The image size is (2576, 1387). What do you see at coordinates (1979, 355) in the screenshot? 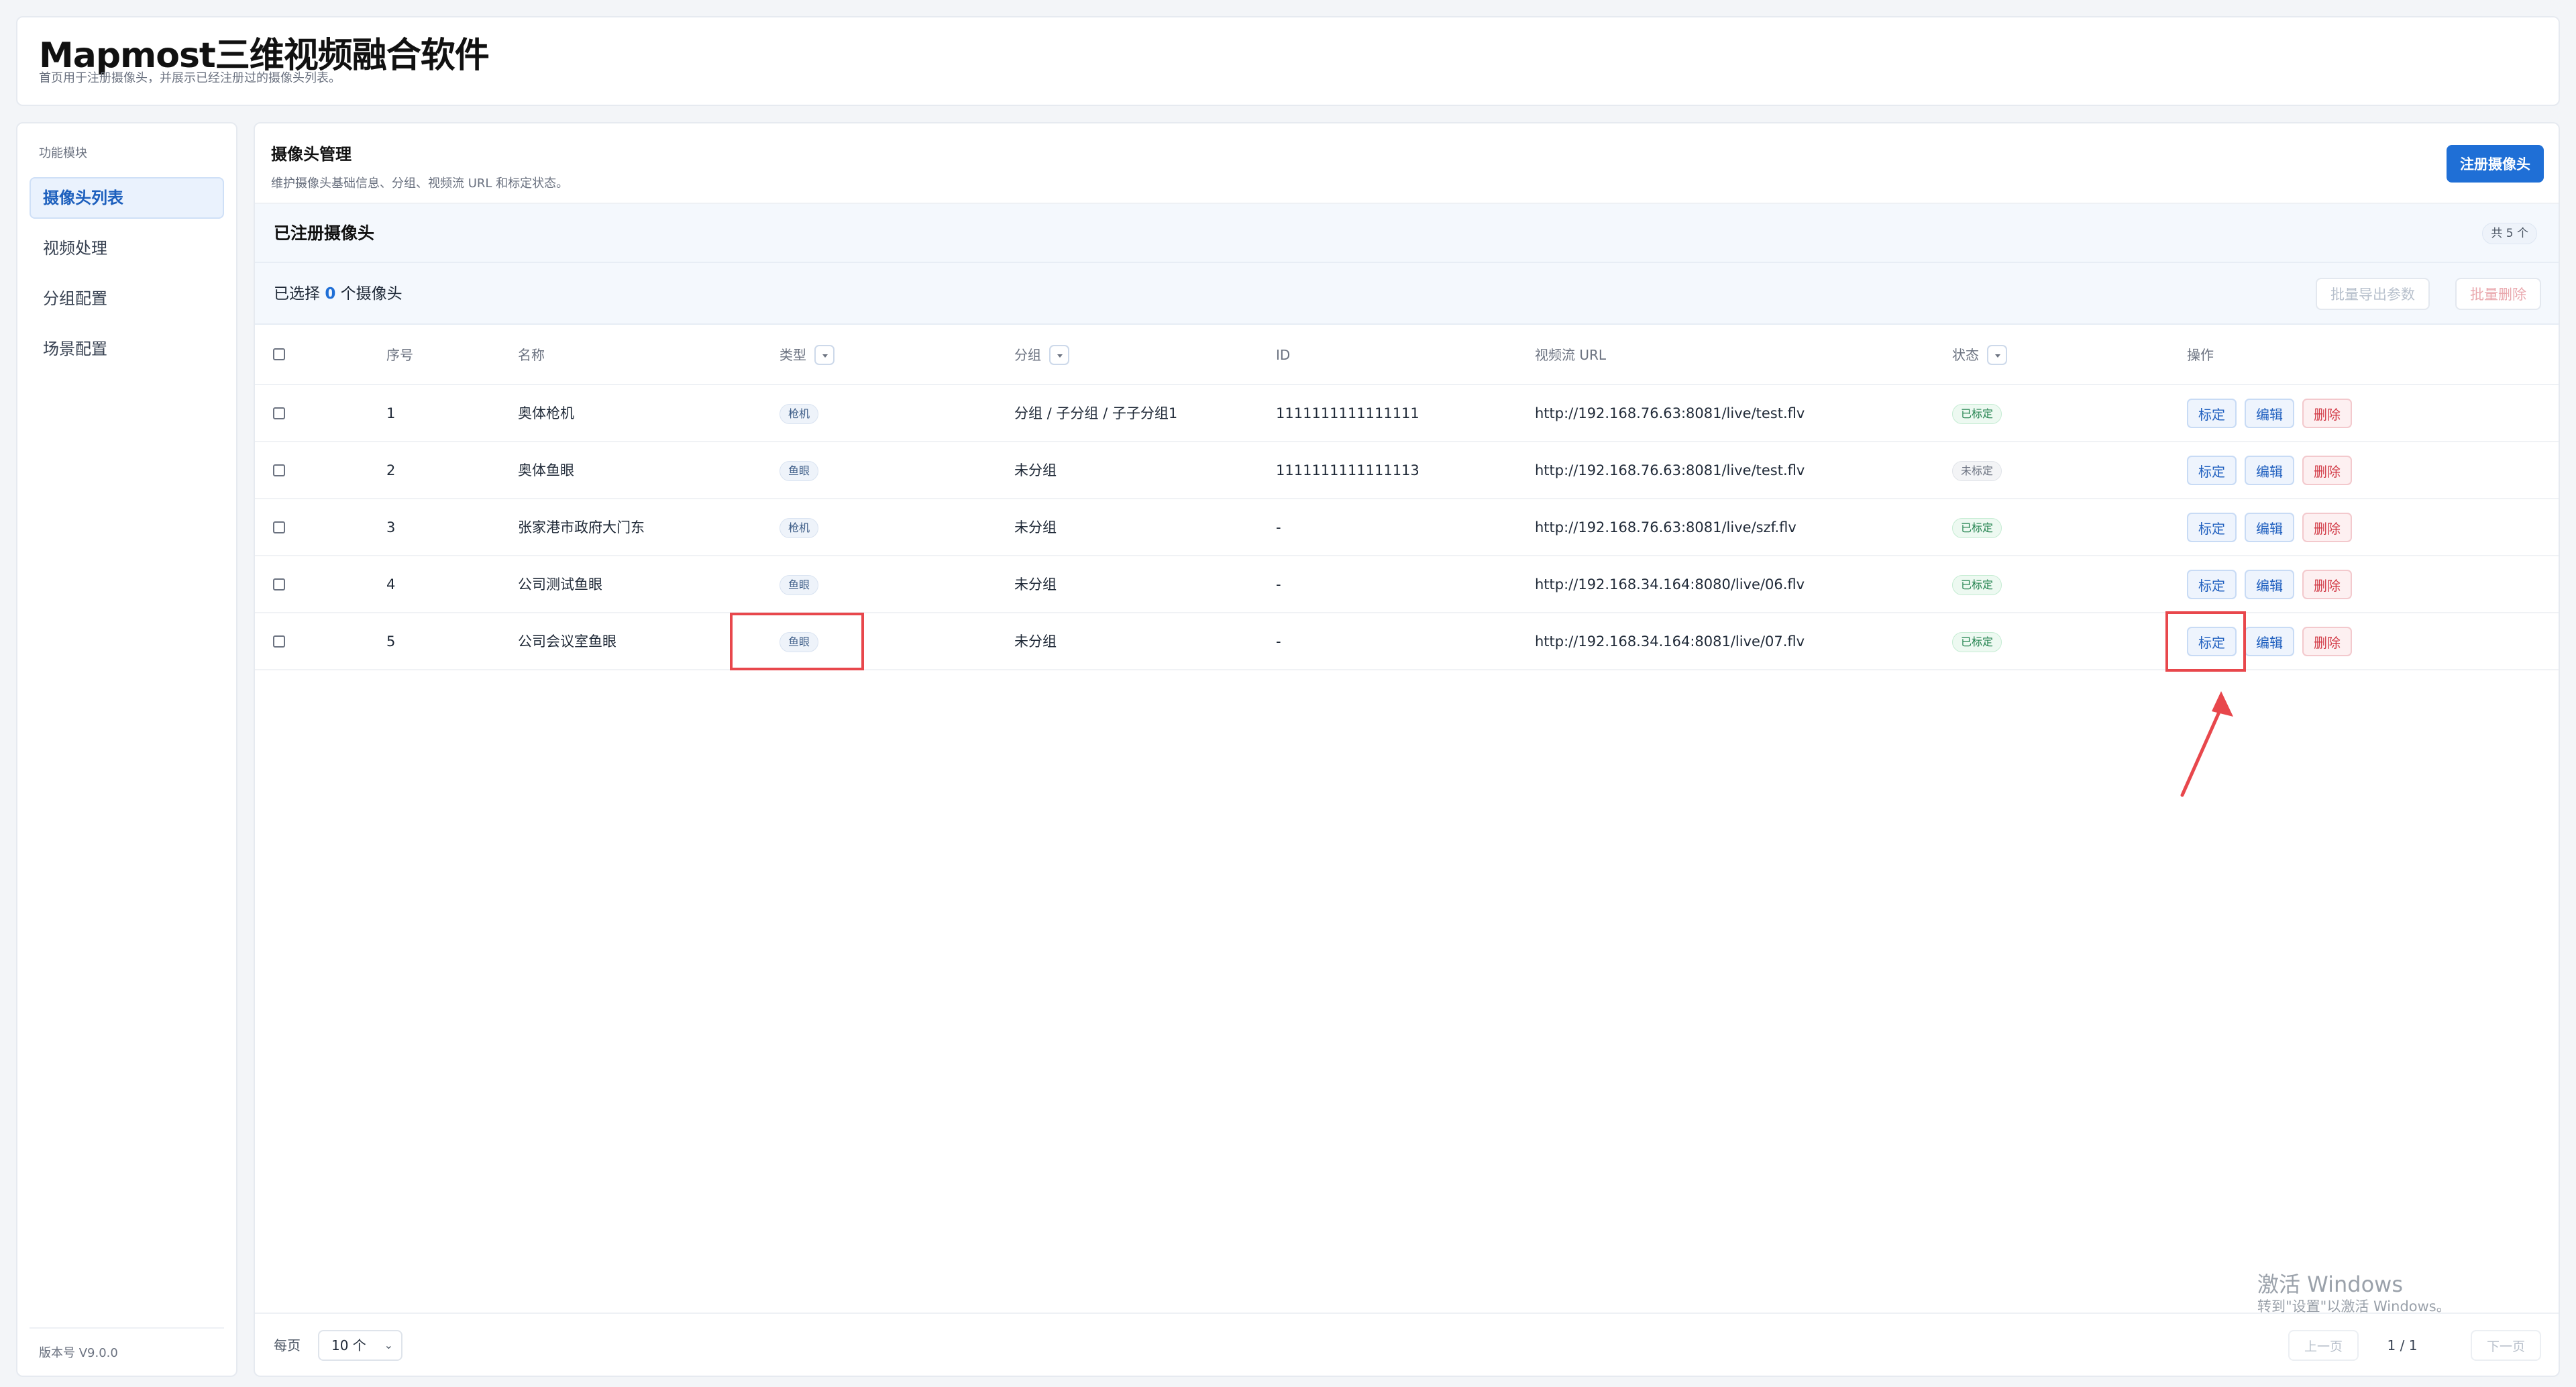
I see `header-status: 状态` at bounding box center [1979, 355].